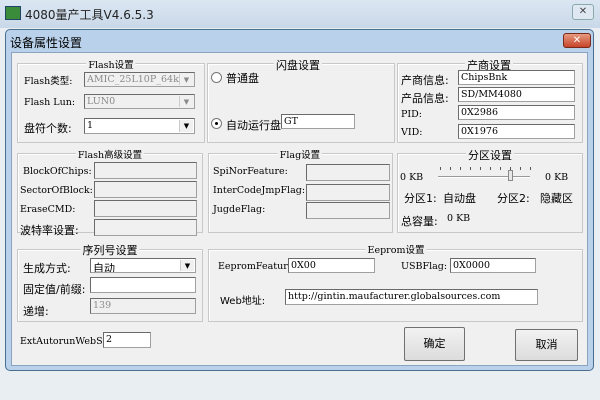  I want to click on flash-lun-value: LUN0, so click(101, 101).